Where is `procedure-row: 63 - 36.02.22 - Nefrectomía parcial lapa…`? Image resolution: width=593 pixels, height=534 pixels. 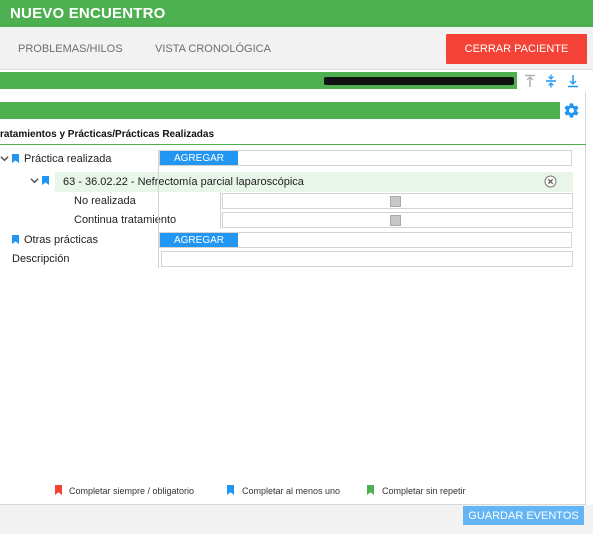
procedure-row: 63 - 36.02.22 - Nefrectomía parcial lapa… is located at coordinates (314, 182).